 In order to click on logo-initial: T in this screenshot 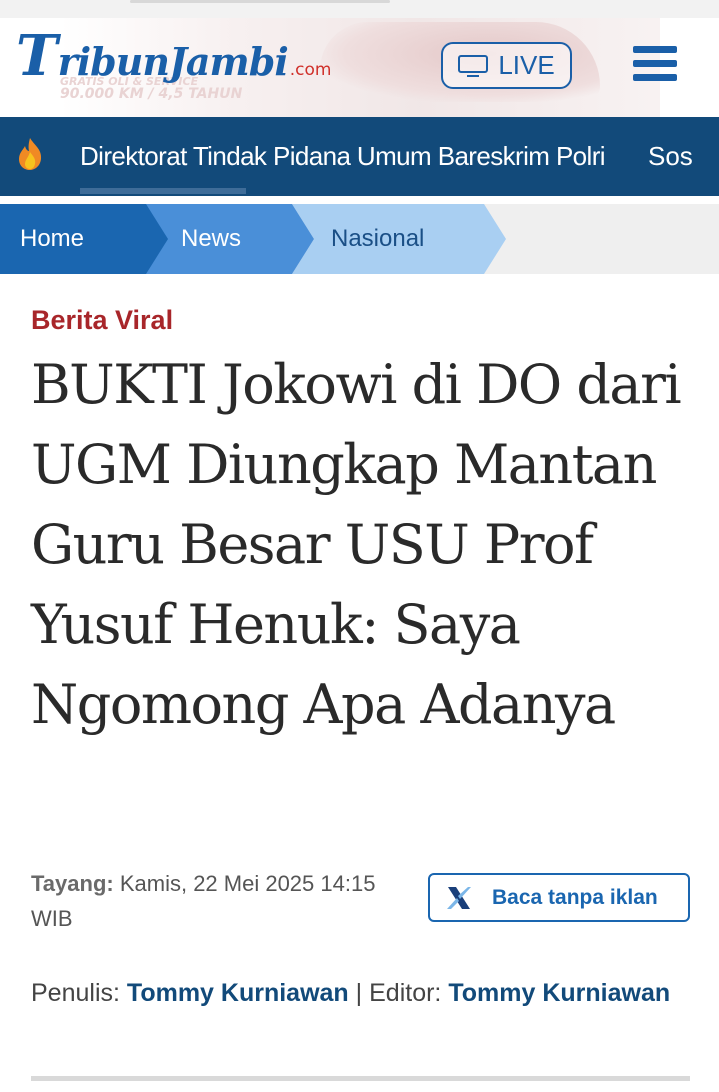, I will do `click(37, 56)`.